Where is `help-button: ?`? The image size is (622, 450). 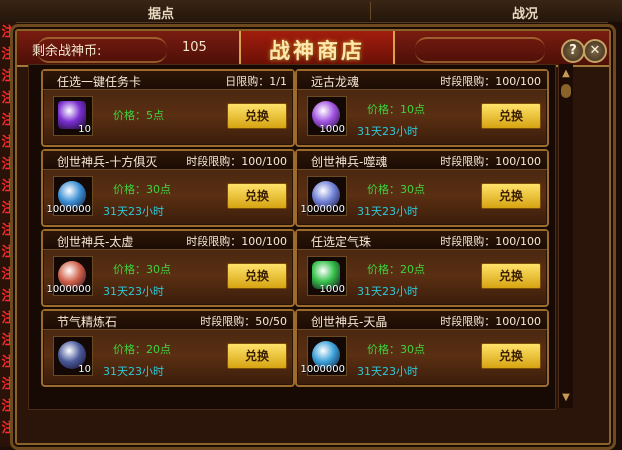 help-button: ? is located at coordinates (573, 51).